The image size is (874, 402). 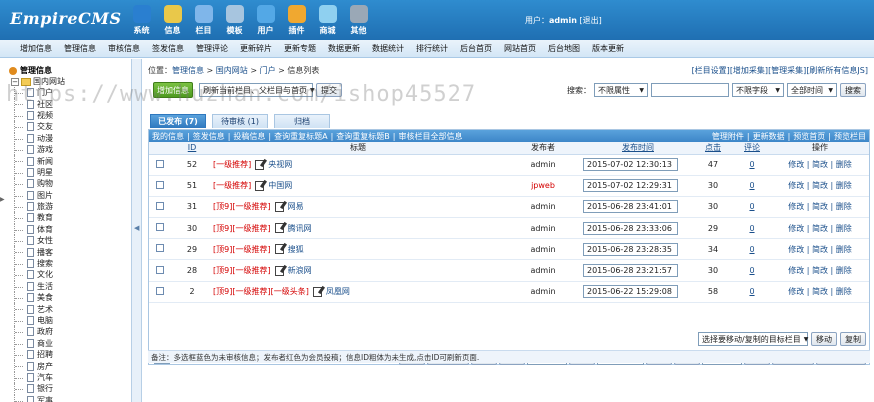 I want to click on pubtime-input: 2015-07-02 12:30:13, so click(x=630, y=165).